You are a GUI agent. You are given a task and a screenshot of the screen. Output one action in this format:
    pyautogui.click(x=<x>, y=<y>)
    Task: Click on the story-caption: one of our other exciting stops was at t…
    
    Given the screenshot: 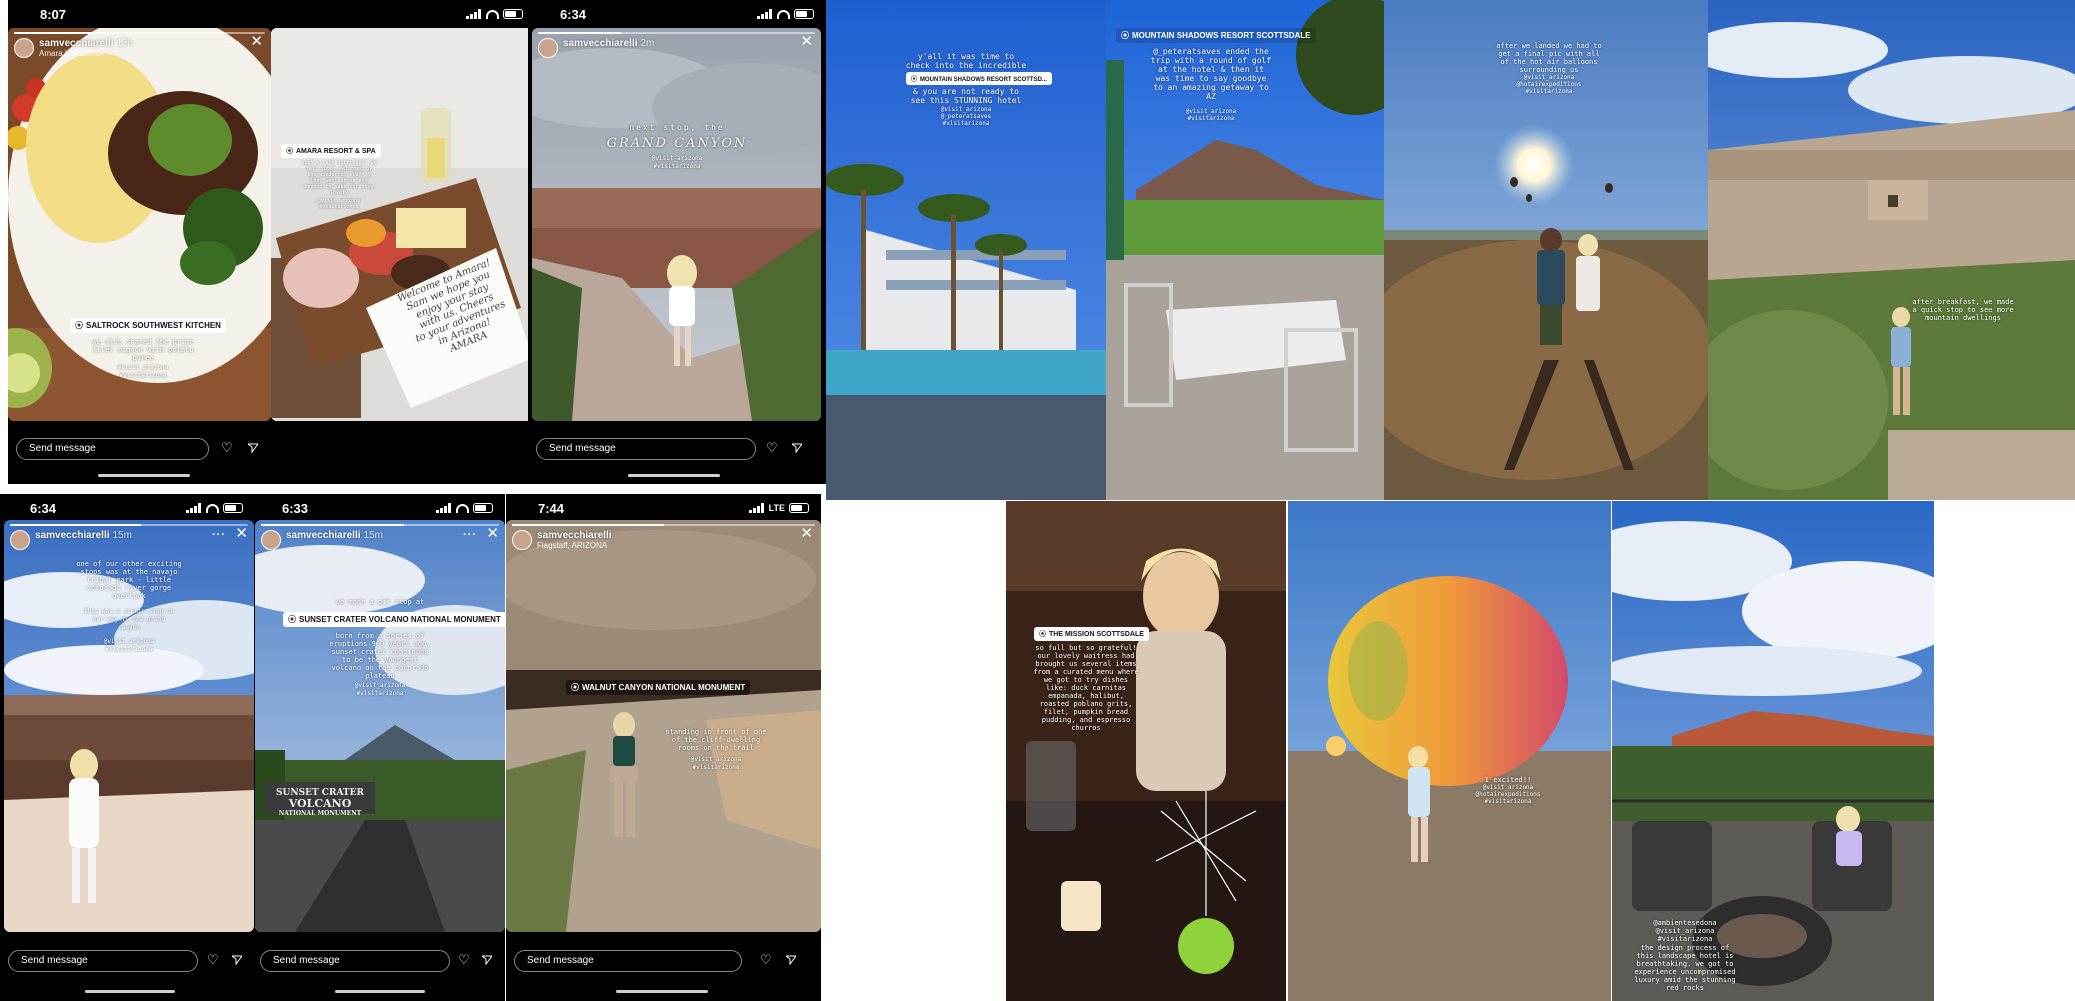 What is the action you would take?
    pyautogui.click(x=129, y=580)
    